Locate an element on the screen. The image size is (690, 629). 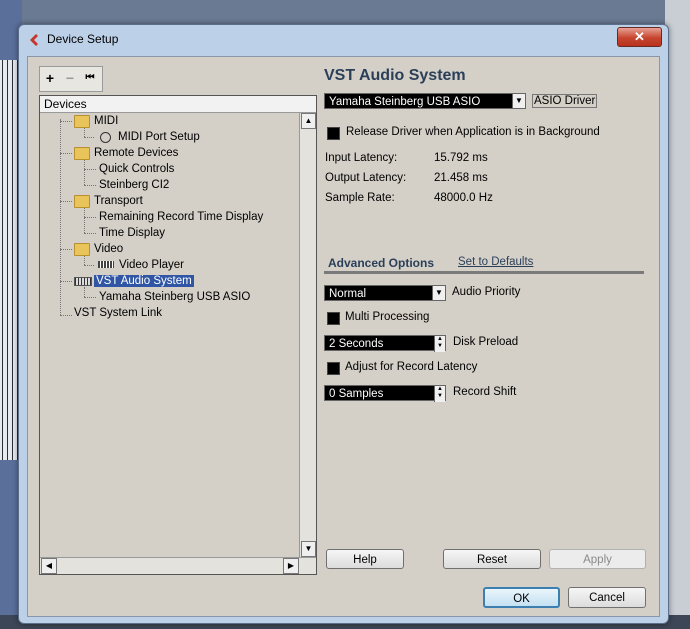
tree-item-steinberg-ci2: Steinberg CI2 is located at coordinates (134, 185).